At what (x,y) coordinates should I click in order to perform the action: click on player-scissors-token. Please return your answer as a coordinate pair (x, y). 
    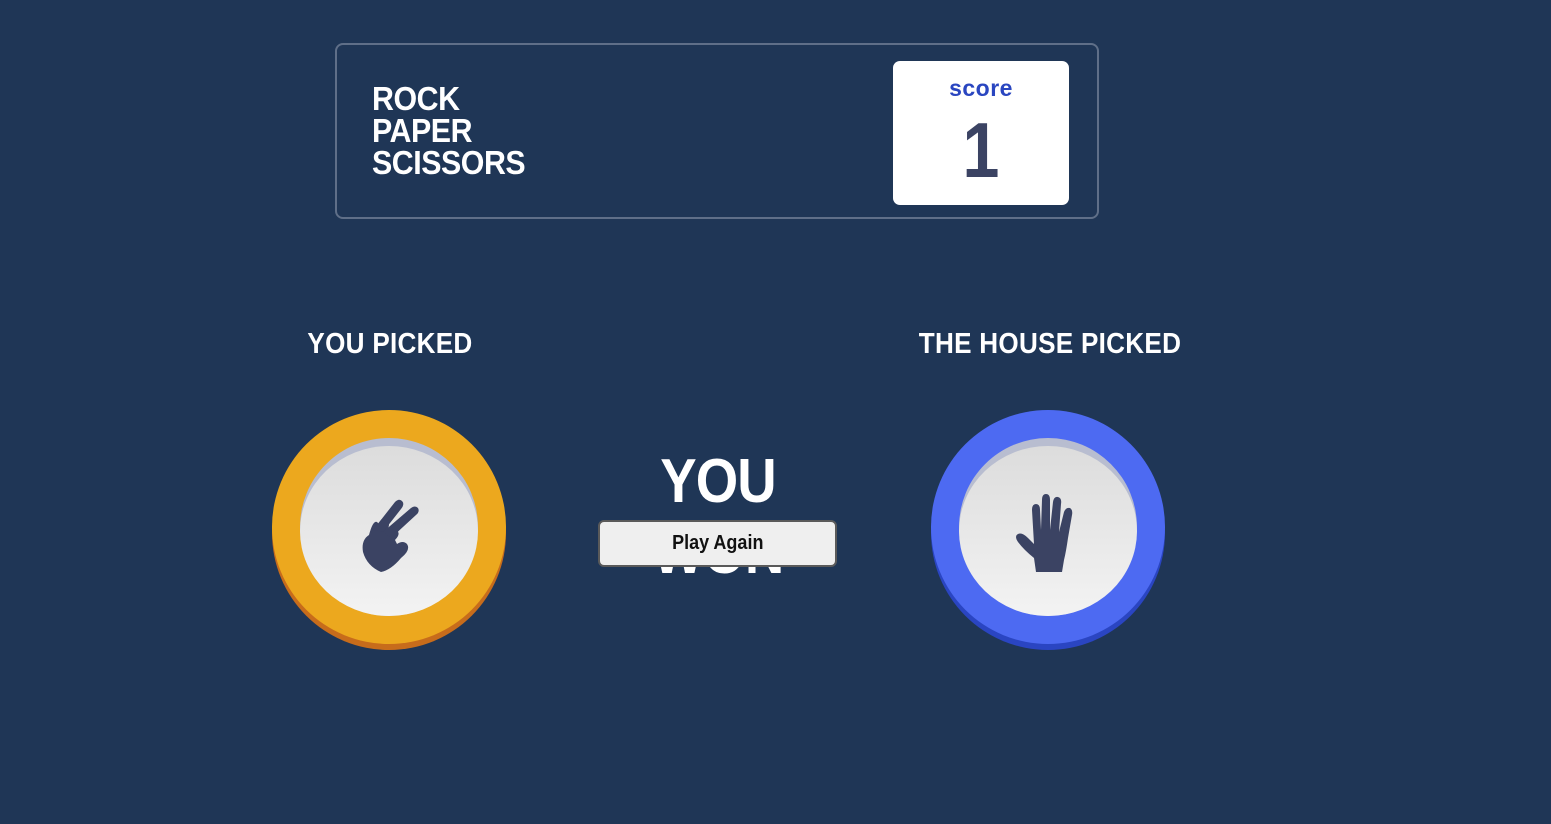
    Looking at the image, I should click on (389, 530).